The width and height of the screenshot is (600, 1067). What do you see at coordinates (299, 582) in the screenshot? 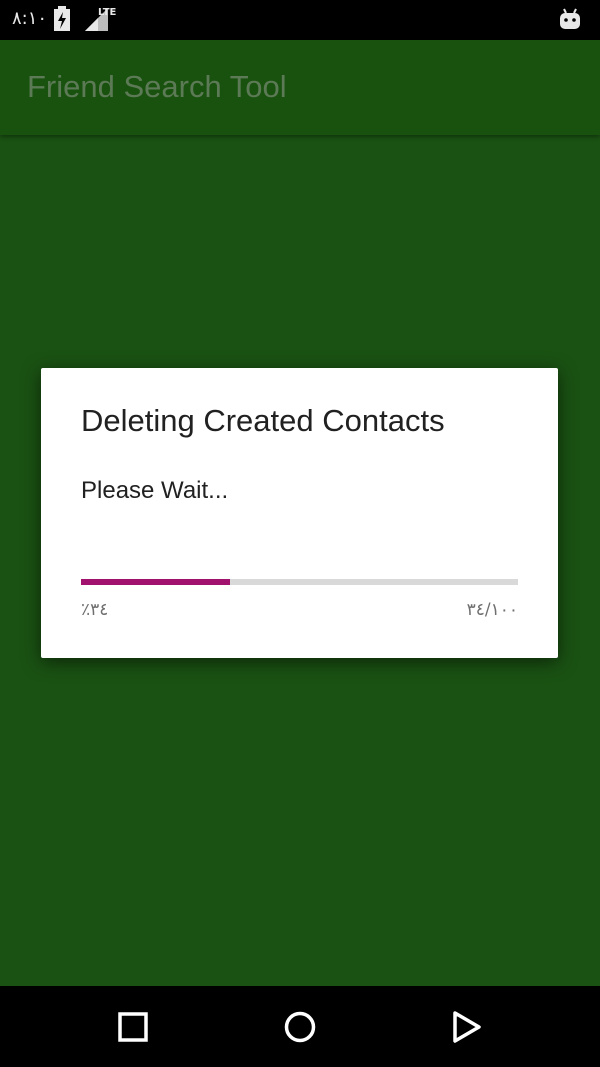
I see `progress-bar` at bounding box center [299, 582].